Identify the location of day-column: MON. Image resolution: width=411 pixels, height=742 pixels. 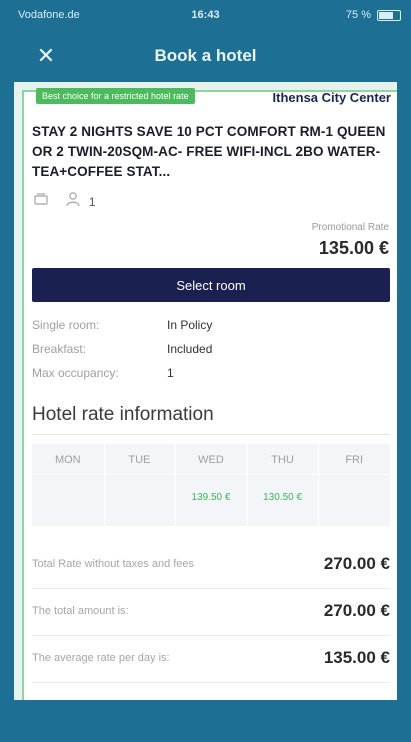
(68, 485).